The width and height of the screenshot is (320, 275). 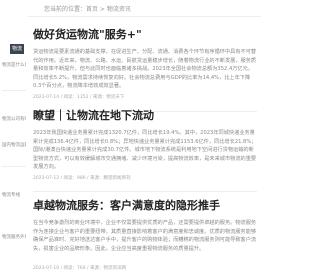 I want to click on article-title: 做好货运物流"服务+", so click(x=145, y=35).